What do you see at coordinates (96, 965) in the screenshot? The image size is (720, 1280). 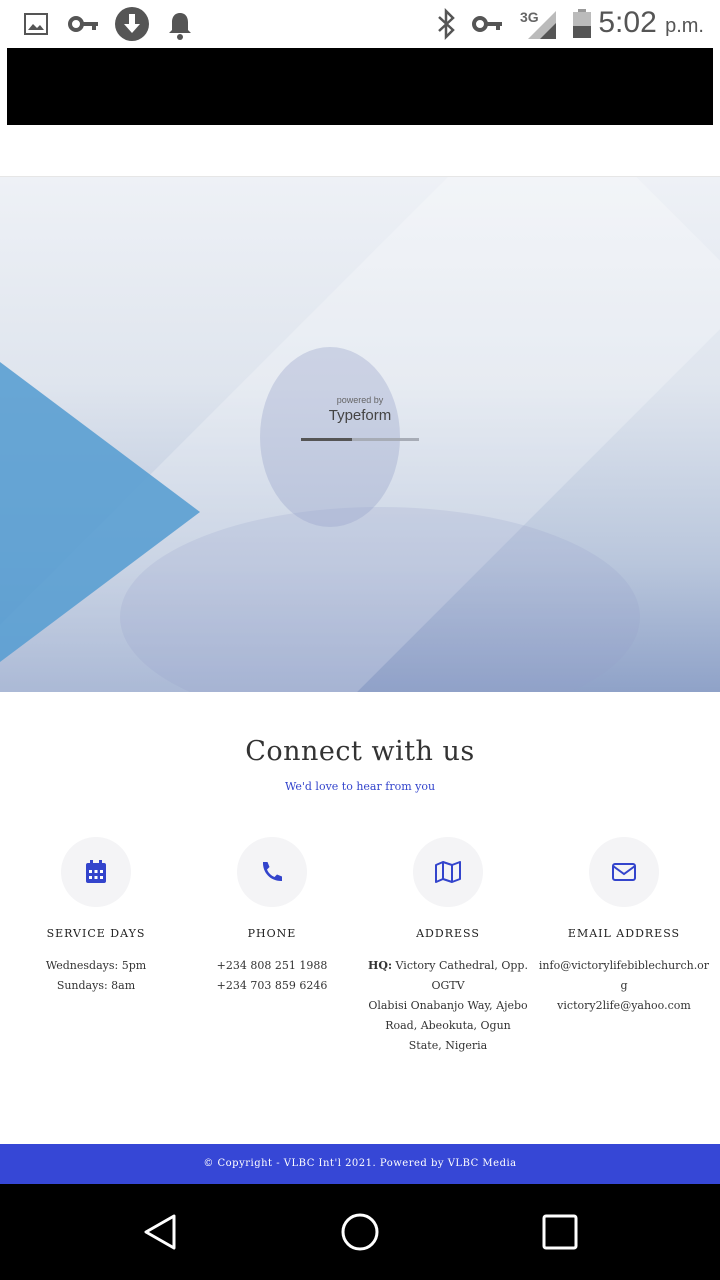 I see `service-day-wednesday: Wednesdays: 5pm` at bounding box center [96, 965].